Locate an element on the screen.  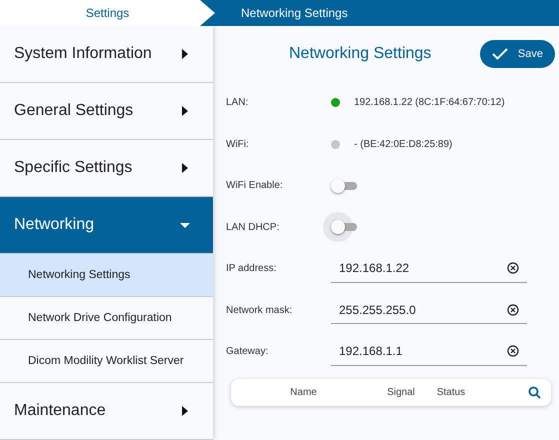
field-value: 192.168.1.22 is located at coordinates (414, 268).